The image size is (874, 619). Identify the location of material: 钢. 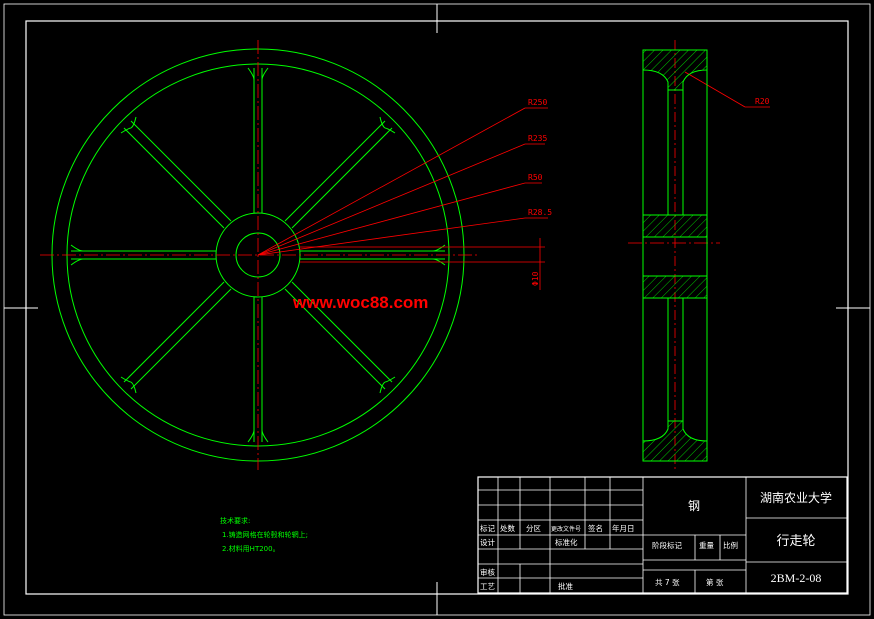
(694, 506).